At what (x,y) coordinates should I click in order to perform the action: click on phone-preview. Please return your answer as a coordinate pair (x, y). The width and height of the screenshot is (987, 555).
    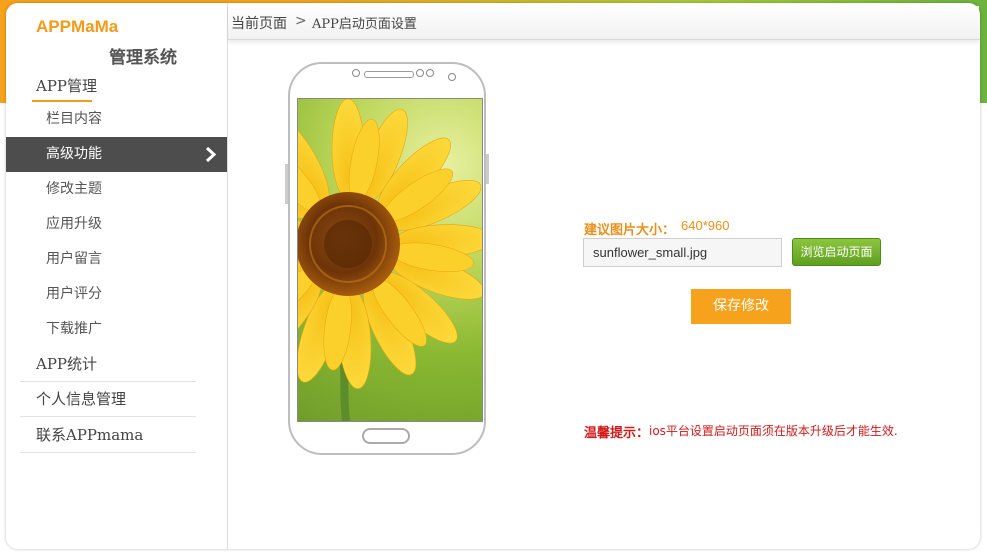
    Looking at the image, I should click on (387, 258).